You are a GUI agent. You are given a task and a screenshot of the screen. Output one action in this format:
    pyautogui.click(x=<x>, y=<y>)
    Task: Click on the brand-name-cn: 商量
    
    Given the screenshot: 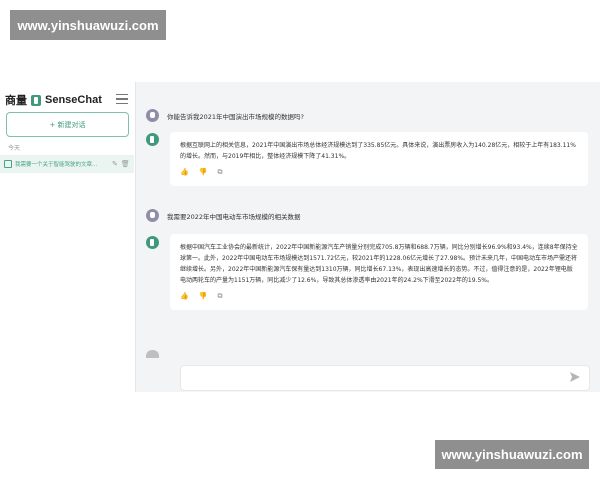 What is the action you would take?
    pyautogui.click(x=16, y=100)
    